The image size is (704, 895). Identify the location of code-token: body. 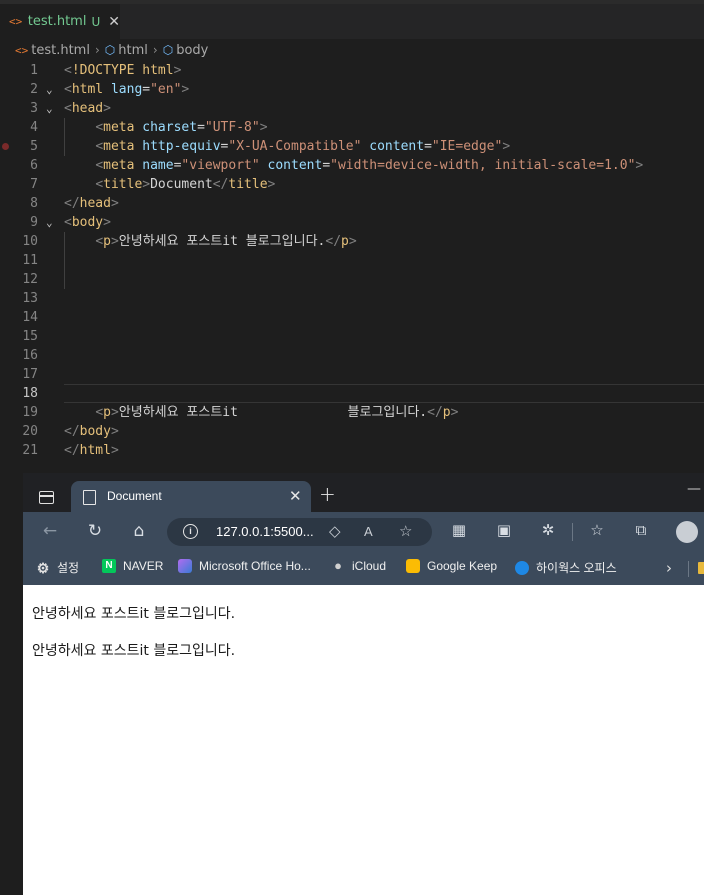
(87, 222).